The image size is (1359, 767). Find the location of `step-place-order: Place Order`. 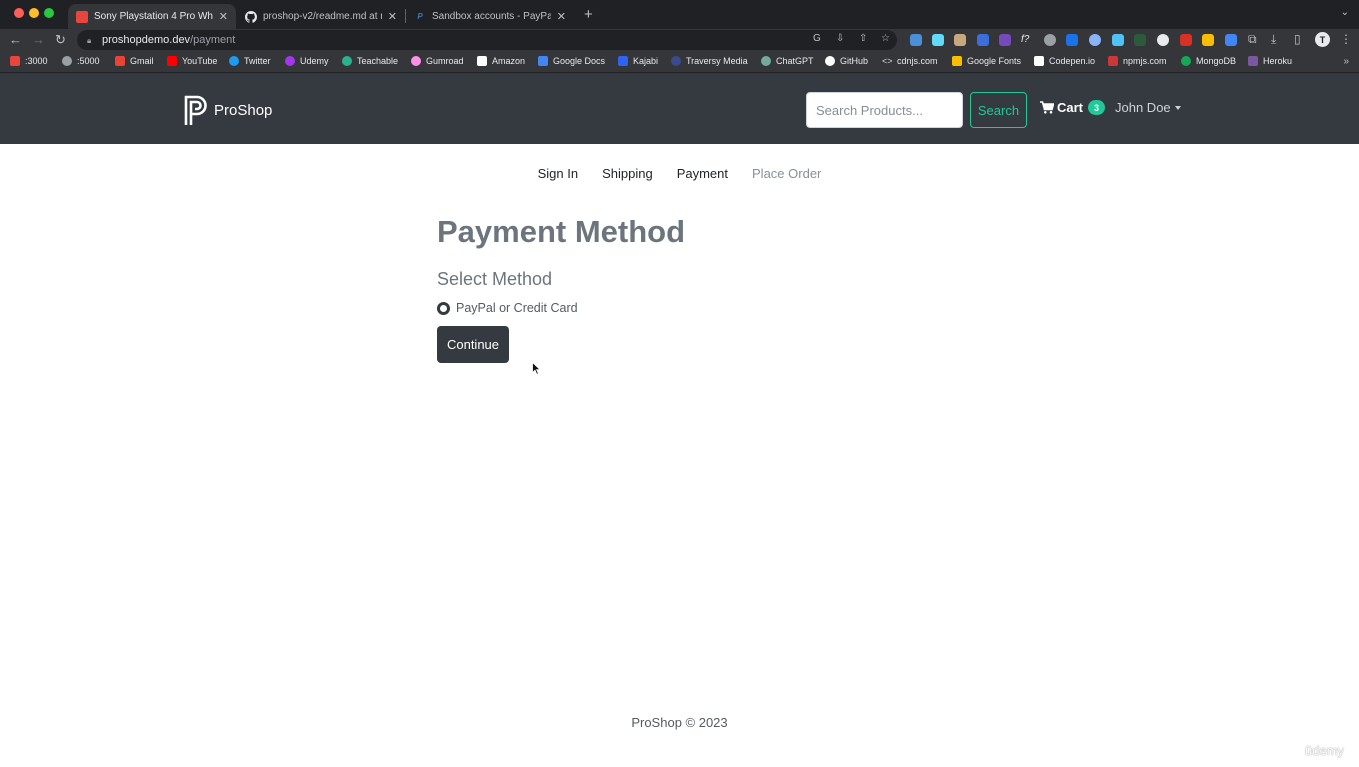

step-place-order: Place Order is located at coordinates (787, 173).